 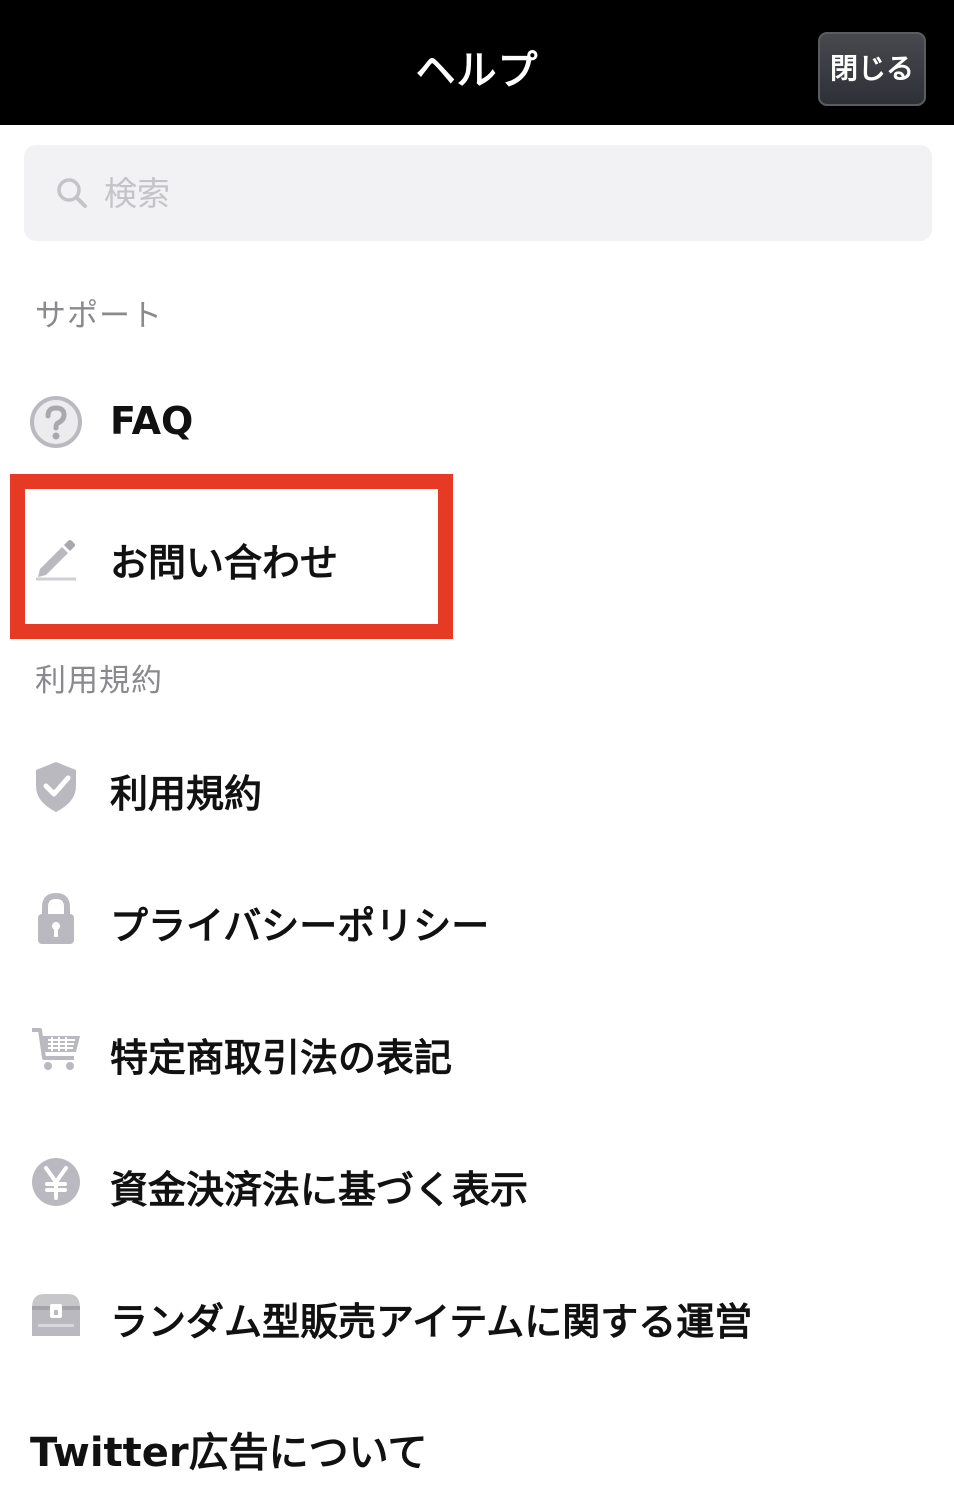 I want to click on question-icon, so click(x=56, y=422).